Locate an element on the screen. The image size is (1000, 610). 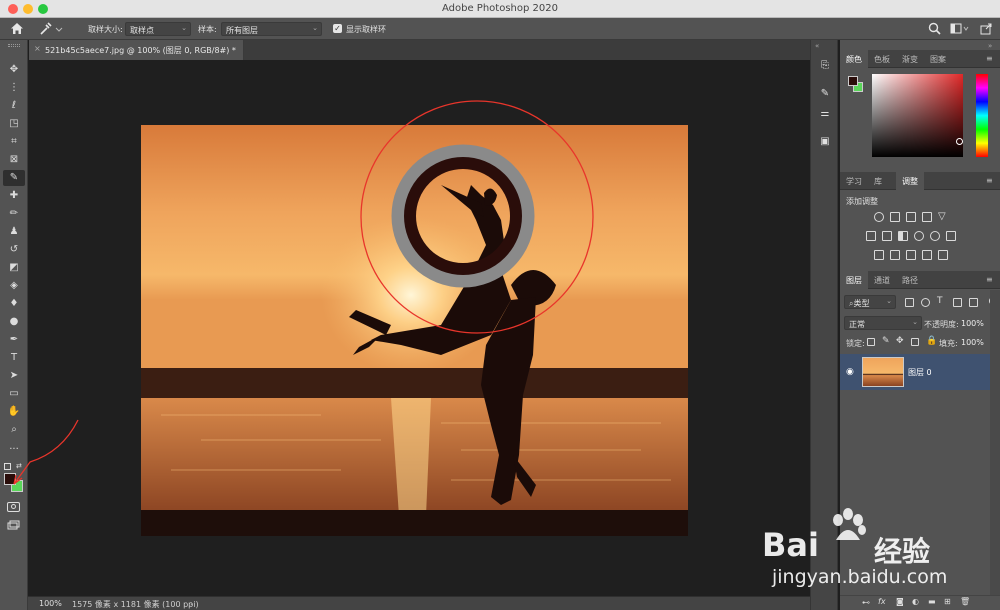
layer-filter-select: ⌕类型 ⌄ is located at coordinates (870, 302).